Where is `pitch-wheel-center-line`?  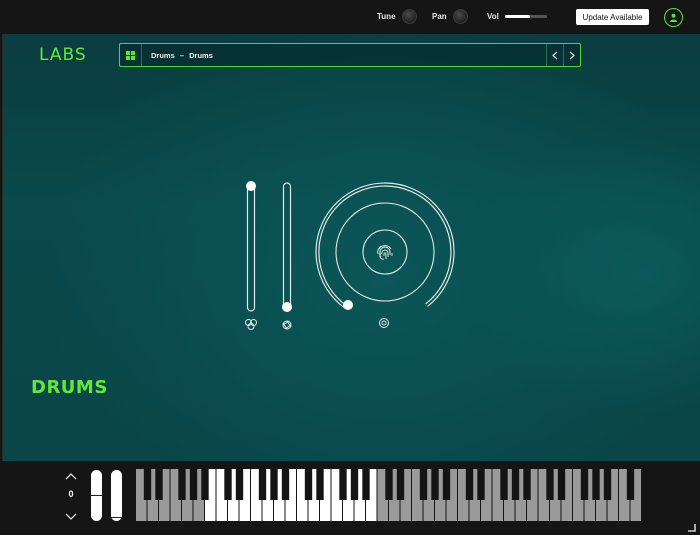 pitch-wheel-center-line is located at coordinates (96, 495).